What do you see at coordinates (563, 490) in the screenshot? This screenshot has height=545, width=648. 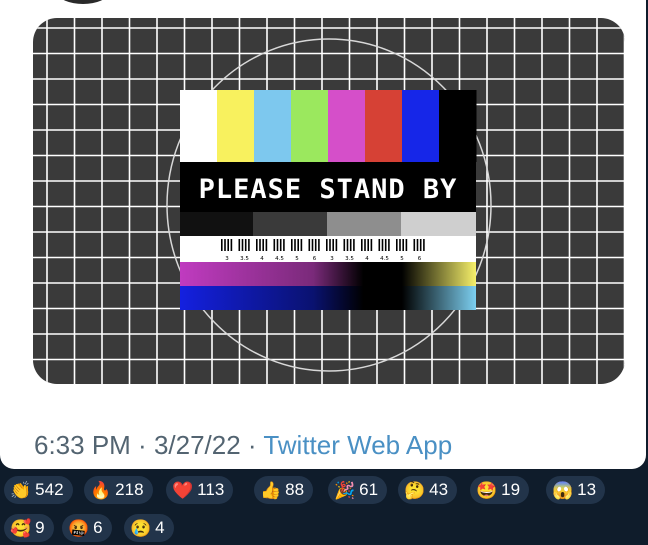 I see `reaction-emoji: 😱` at bounding box center [563, 490].